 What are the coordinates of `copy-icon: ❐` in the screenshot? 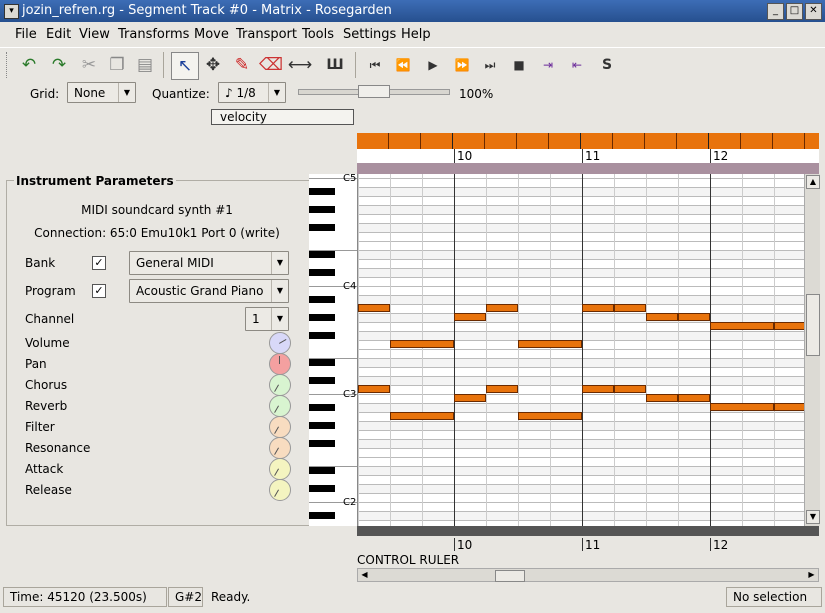 It's located at (117, 65).